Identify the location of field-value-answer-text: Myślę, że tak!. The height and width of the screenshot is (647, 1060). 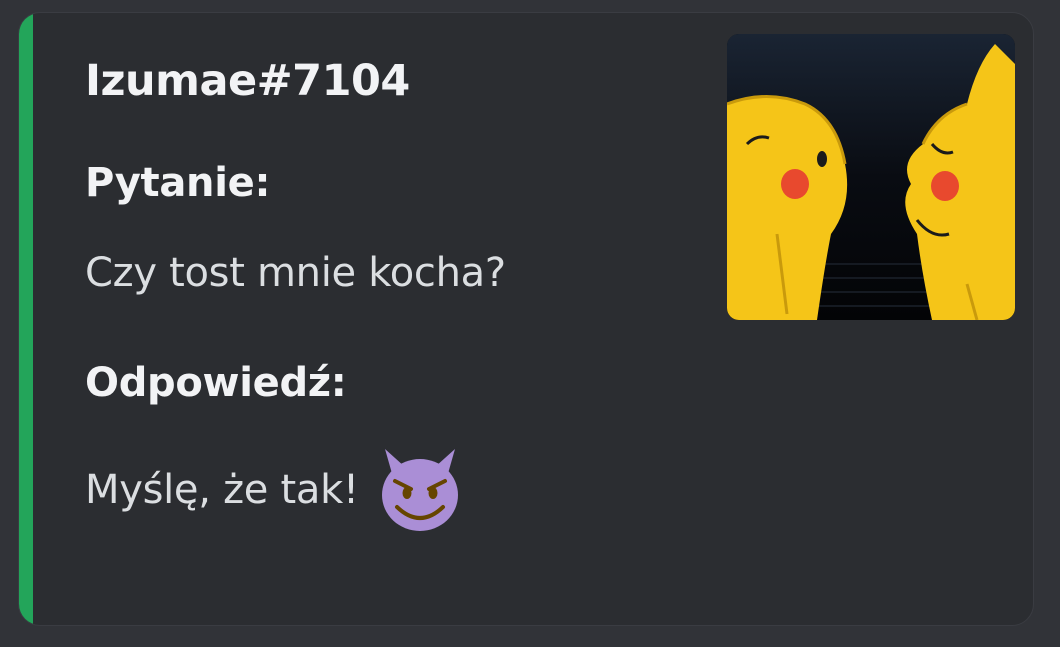
(222, 490).